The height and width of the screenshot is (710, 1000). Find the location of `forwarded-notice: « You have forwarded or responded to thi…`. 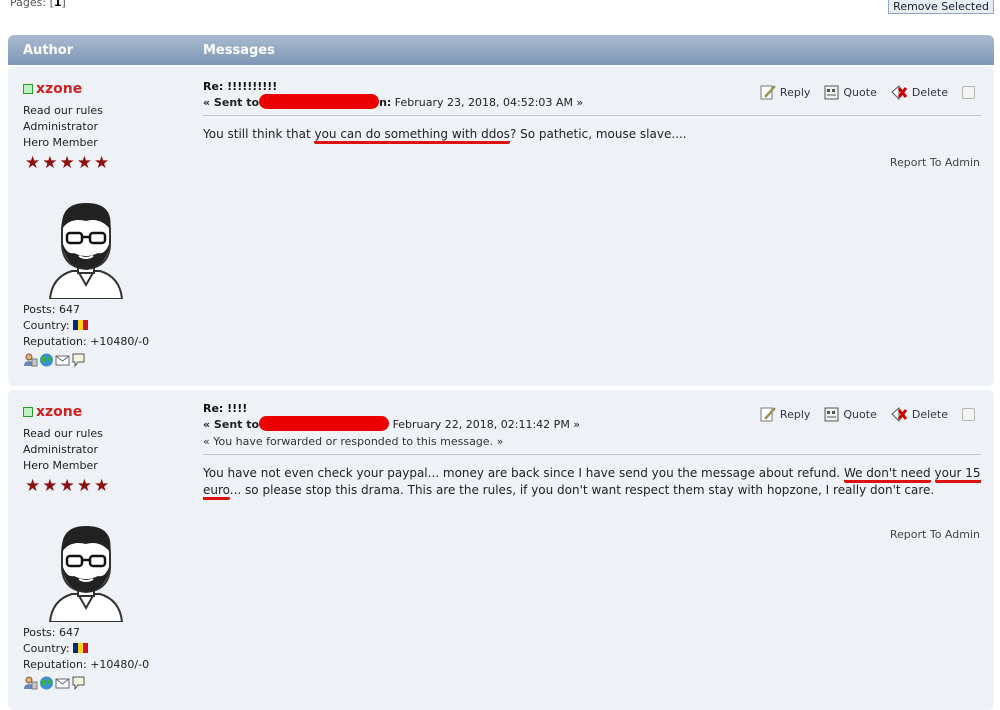

forwarded-notice: « You have forwarded or responded to thi… is located at coordinates (353, 441).